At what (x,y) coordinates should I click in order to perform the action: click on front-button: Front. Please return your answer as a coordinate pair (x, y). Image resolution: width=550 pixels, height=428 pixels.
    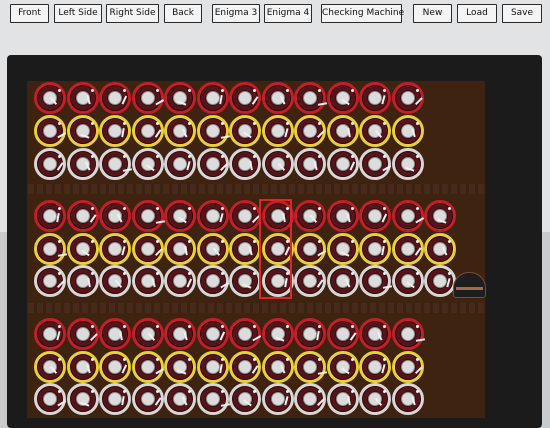
    Looking at the image, I should click on (29, 13).